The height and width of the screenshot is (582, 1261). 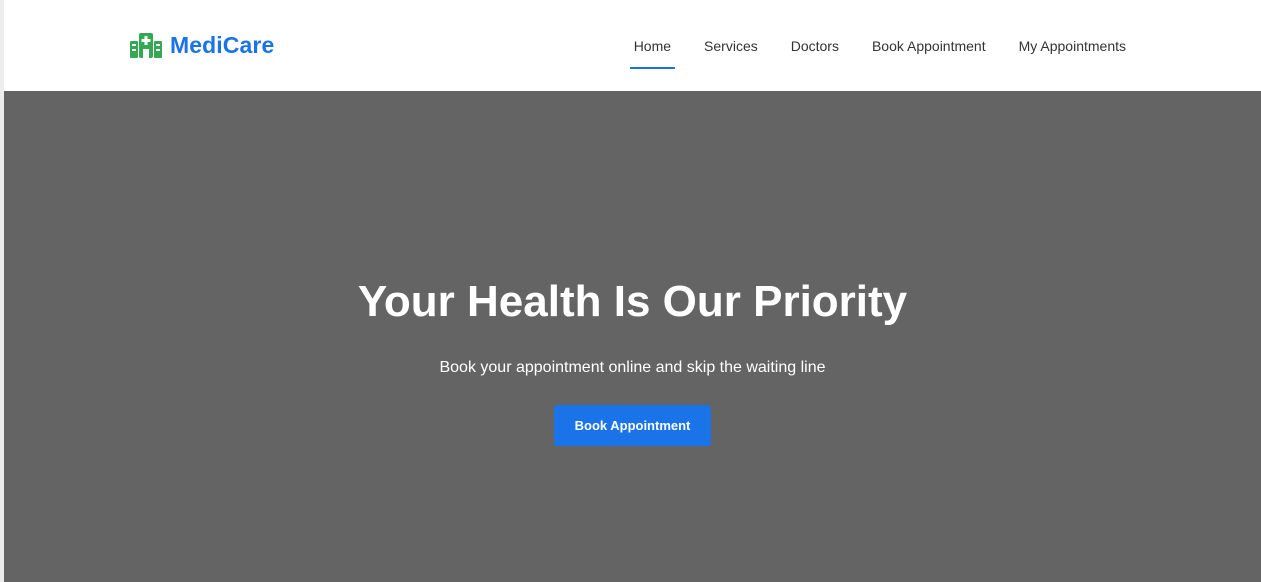 What do you see at coordinates (731, 46) in the screenshot?
I see `nav-services: Services` at bounding box center [731, 46].